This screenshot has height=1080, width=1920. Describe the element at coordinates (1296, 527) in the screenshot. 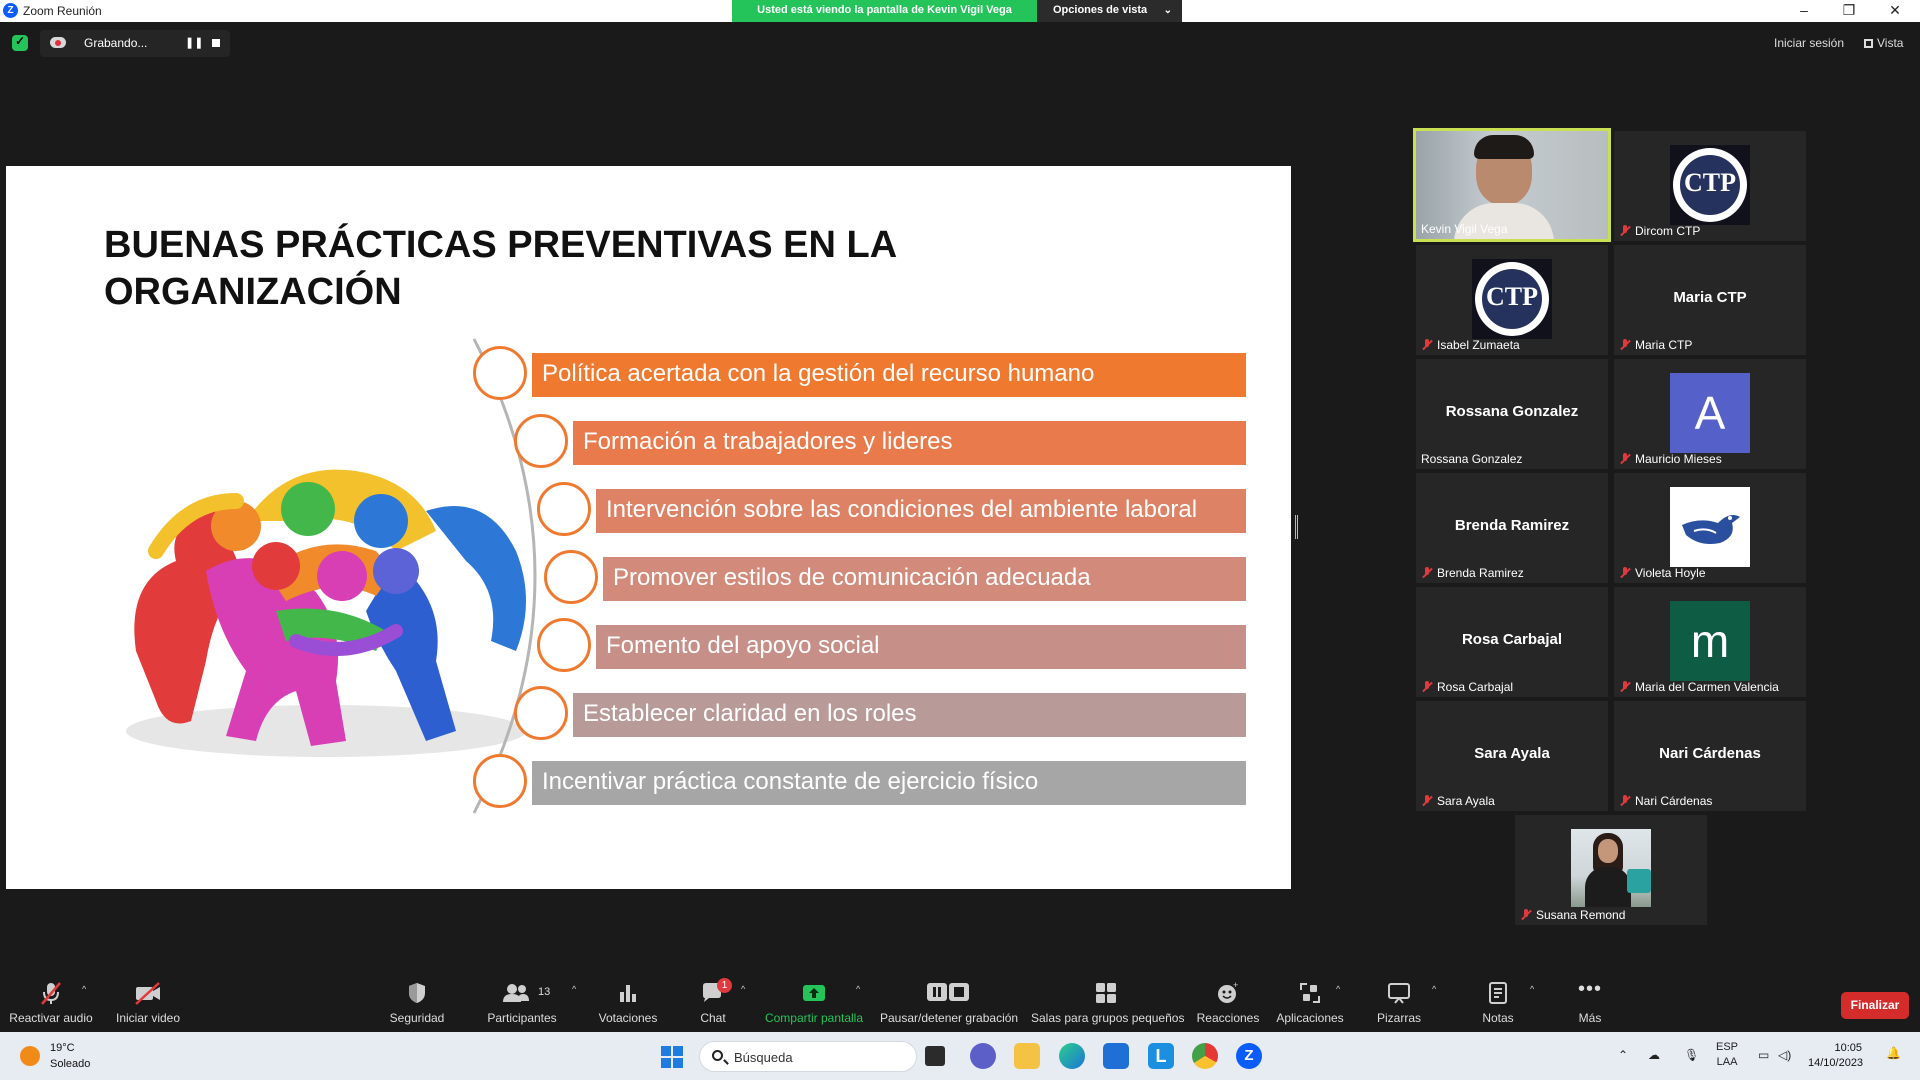

I see `resize-divider-handle` at that location.